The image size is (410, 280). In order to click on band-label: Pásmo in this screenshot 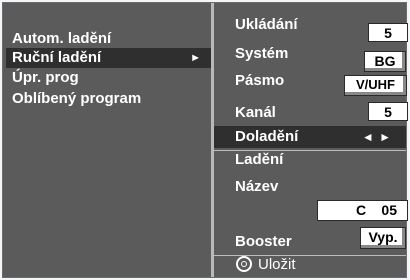, I will do `click(260, 80)`.